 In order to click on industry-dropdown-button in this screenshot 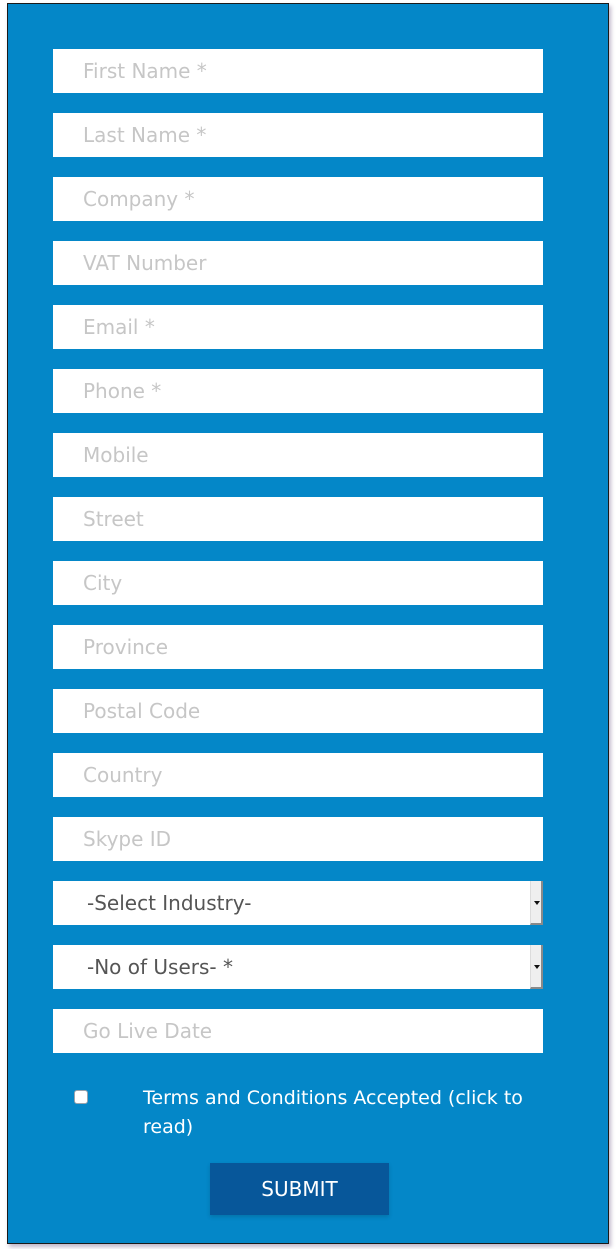, I will do `click(536, 903)`.